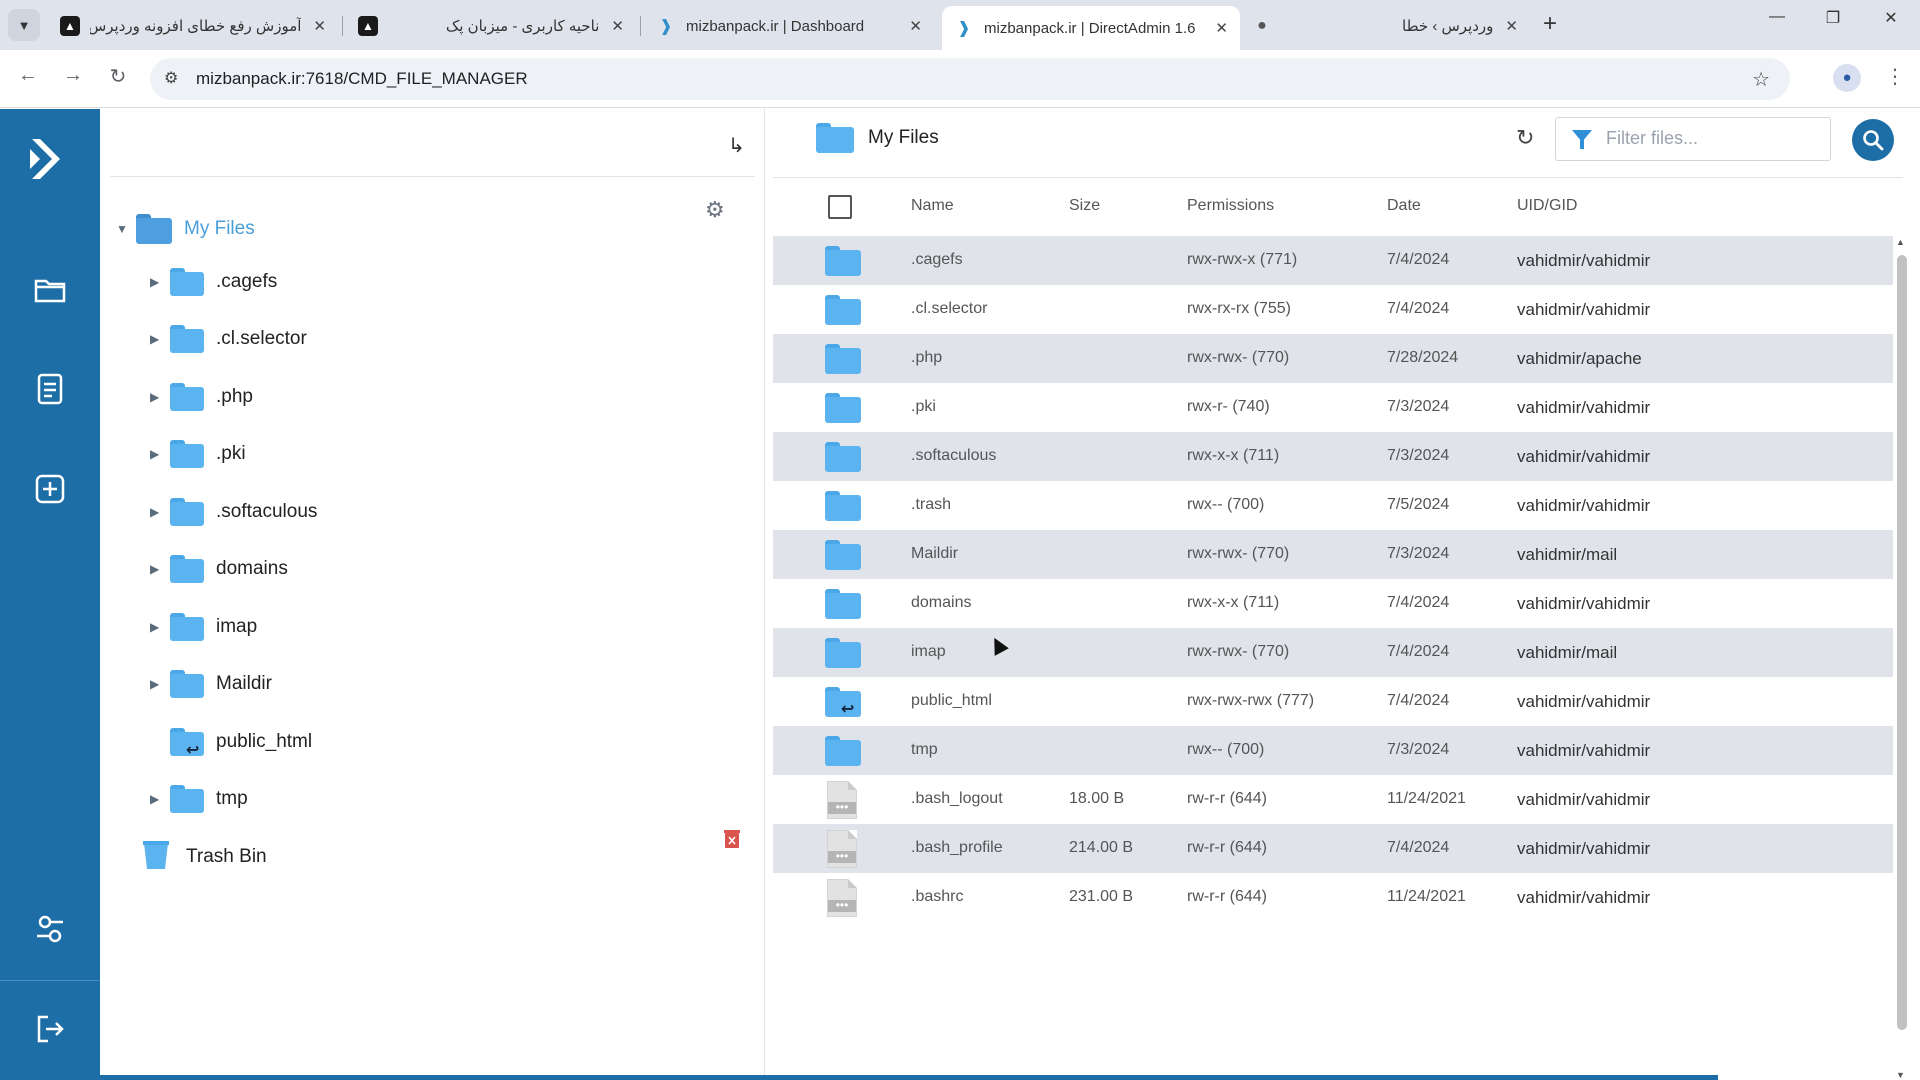 This screenshot has width=1920, height=1080. I want to click on filter-files-field, so click(1693, 139).